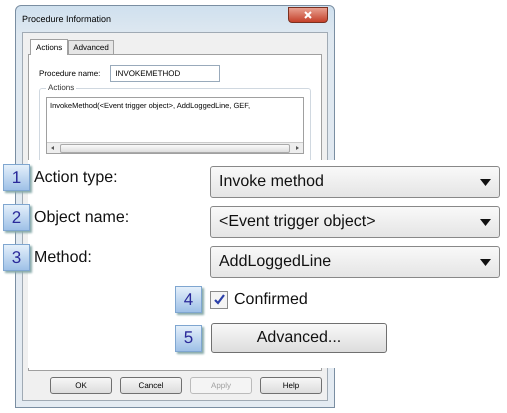  Describe the element at coordinates (175, 147) in the screenshot. I see `horizontal-scrollbar` at that location.